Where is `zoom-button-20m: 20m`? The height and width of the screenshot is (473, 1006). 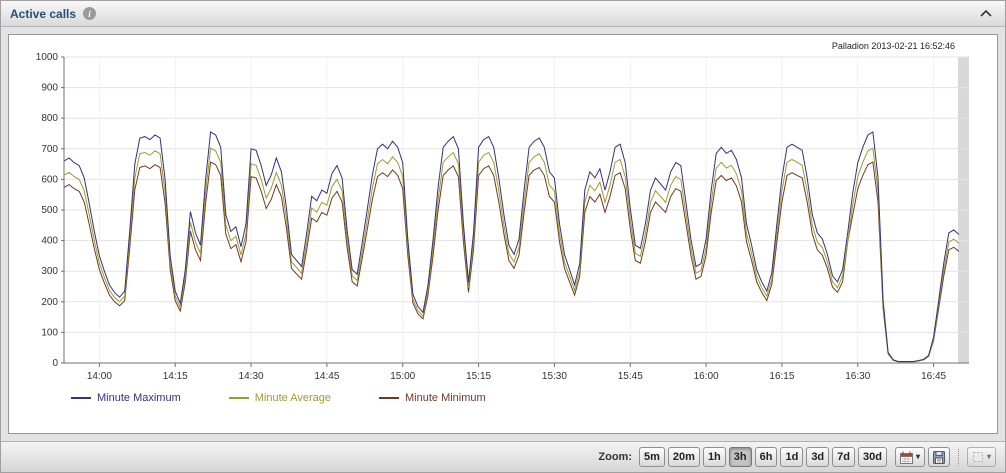 zoom-button-20m: 20m is located at coordinates (683, 457).